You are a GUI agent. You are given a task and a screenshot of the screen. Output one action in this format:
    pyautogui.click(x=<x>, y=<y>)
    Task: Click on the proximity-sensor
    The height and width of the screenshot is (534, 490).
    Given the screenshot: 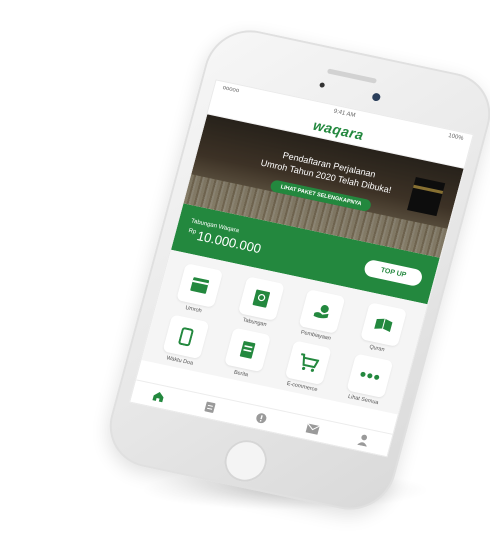 What is the action you would take?
    pyautogui.click(x=322, y=85)
    